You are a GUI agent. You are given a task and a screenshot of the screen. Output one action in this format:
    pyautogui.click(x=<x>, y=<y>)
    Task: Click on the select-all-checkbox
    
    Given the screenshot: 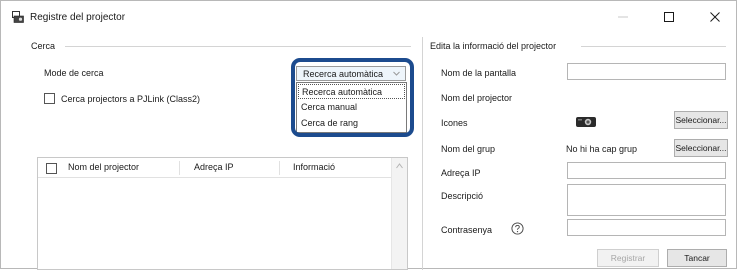 What is the action you would take?
    pyautogui.click(x=51, y=168)
    